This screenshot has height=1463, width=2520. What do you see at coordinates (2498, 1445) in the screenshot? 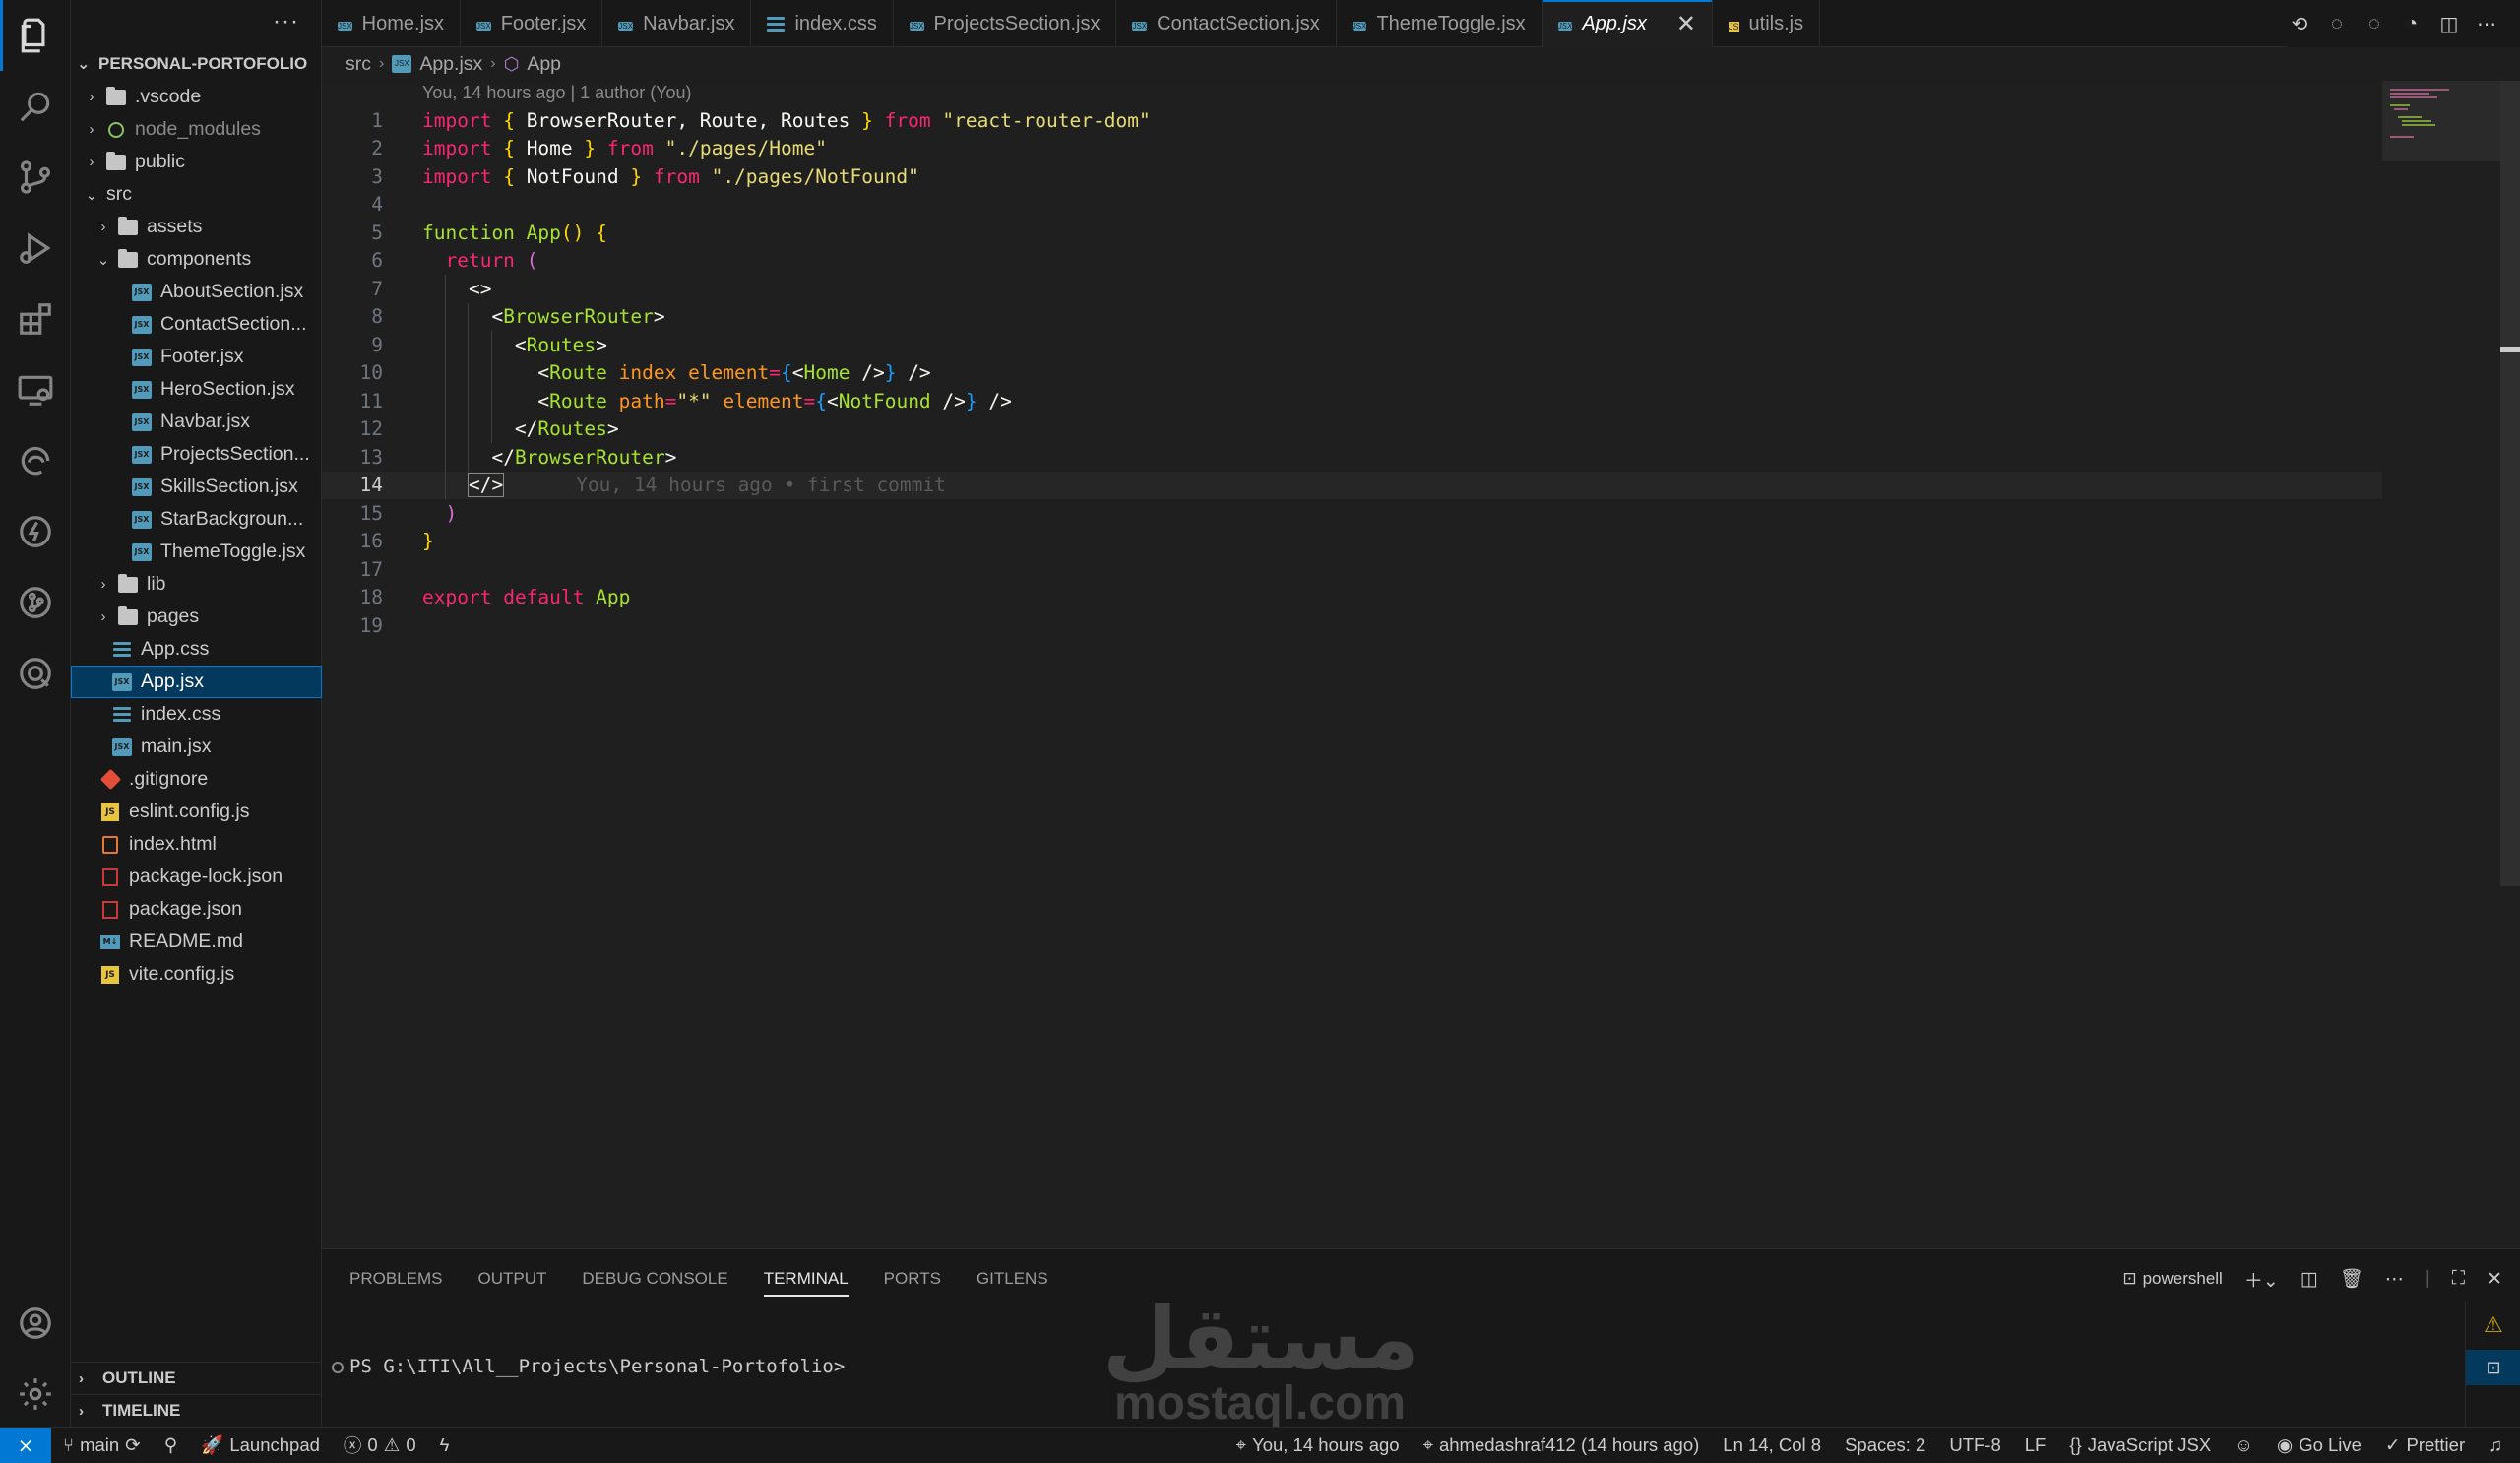
I see `notifications-bell-icon: ♫` at bounding box center [2498, 1445].